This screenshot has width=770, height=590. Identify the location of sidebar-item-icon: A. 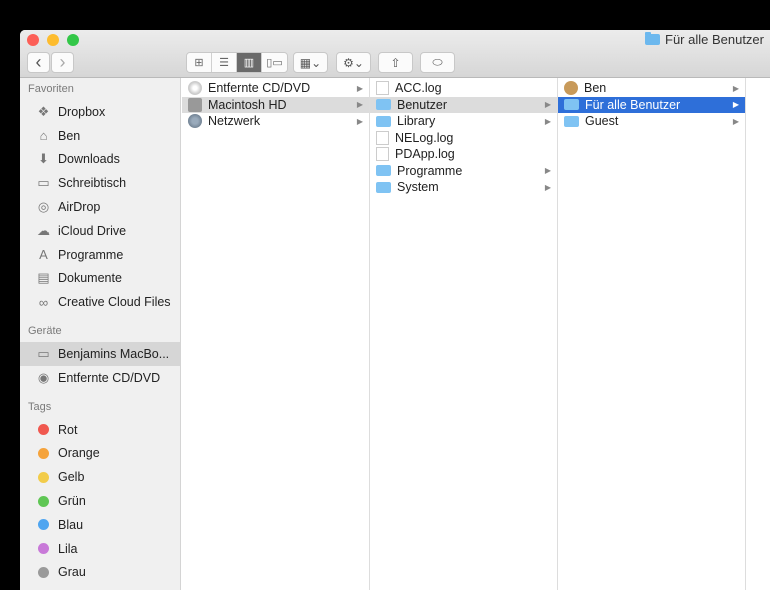
(43, 255).